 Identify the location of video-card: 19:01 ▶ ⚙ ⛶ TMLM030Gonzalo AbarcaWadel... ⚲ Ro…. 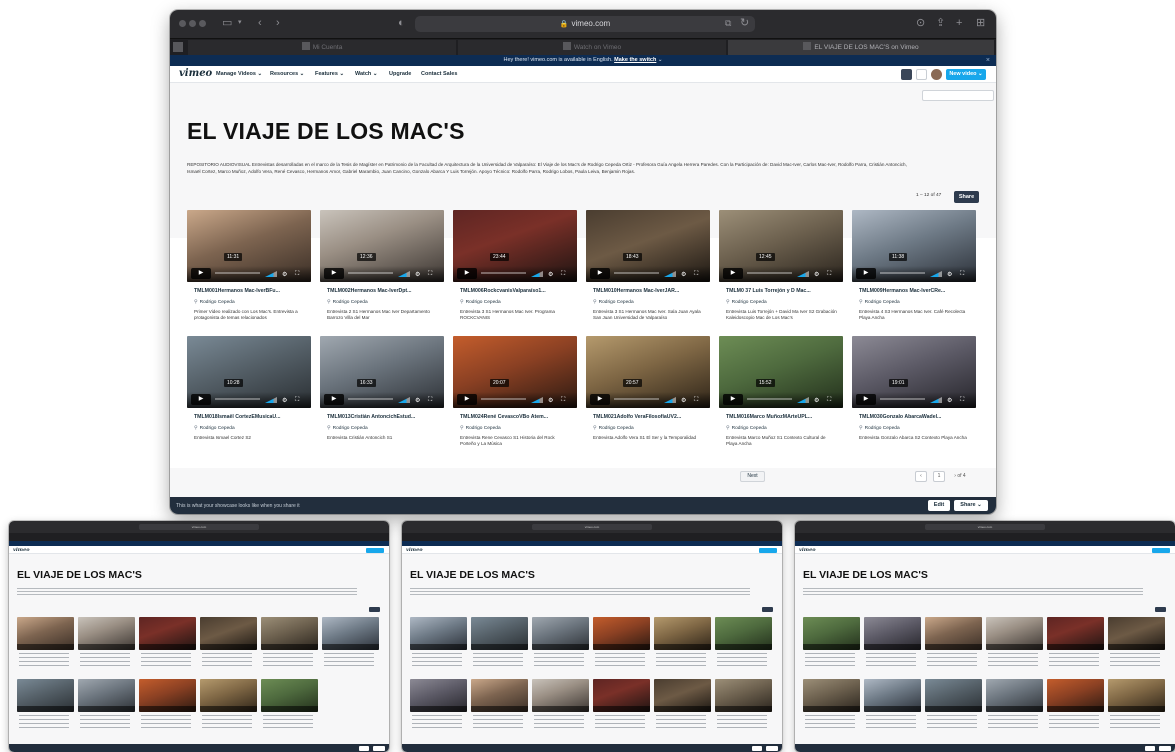
(914, 393).